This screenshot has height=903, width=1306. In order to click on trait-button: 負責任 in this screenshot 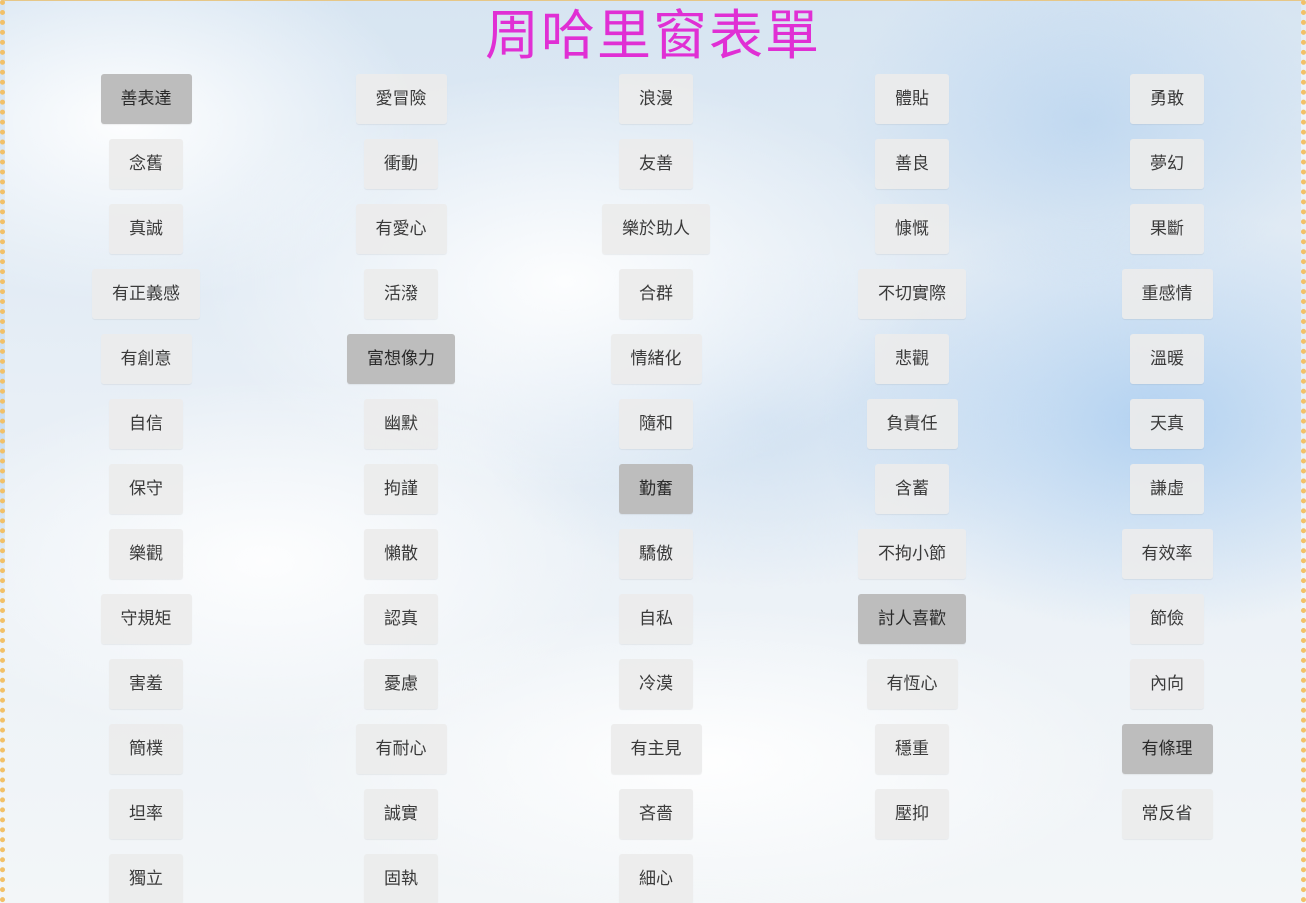, I will do `click(912, 424)`.